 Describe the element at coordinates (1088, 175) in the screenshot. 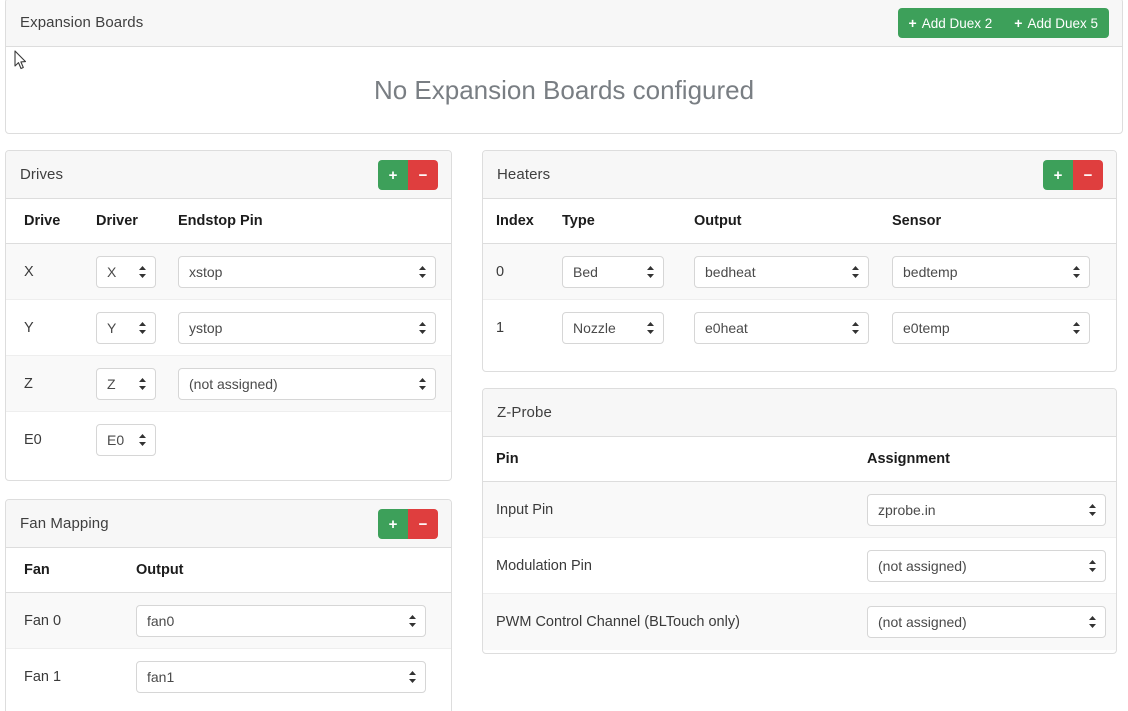

I see `remove-heater-button: −` at that location.